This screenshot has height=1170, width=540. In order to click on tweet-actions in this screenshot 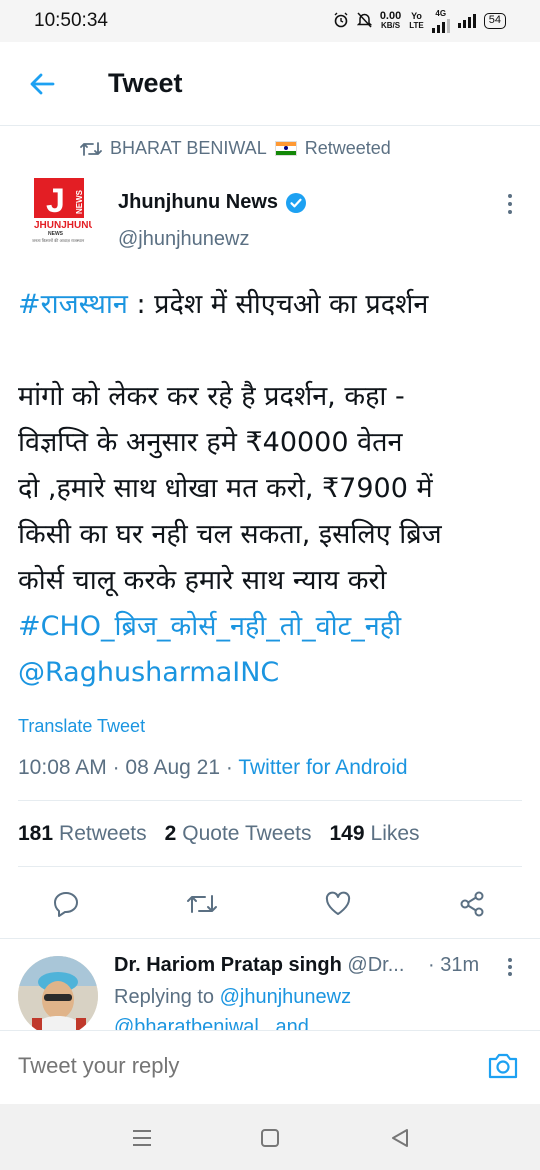, I will do `click(270, 904)`.